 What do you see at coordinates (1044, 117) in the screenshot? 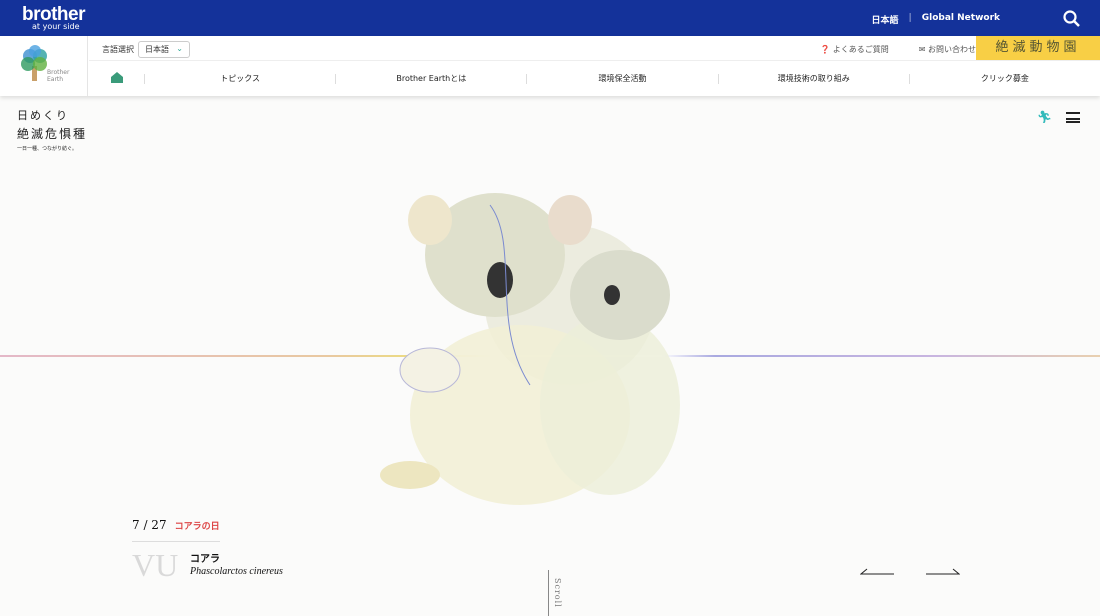
I see `runner-icon: 🏃︎` at bounding box center [1044, 117].